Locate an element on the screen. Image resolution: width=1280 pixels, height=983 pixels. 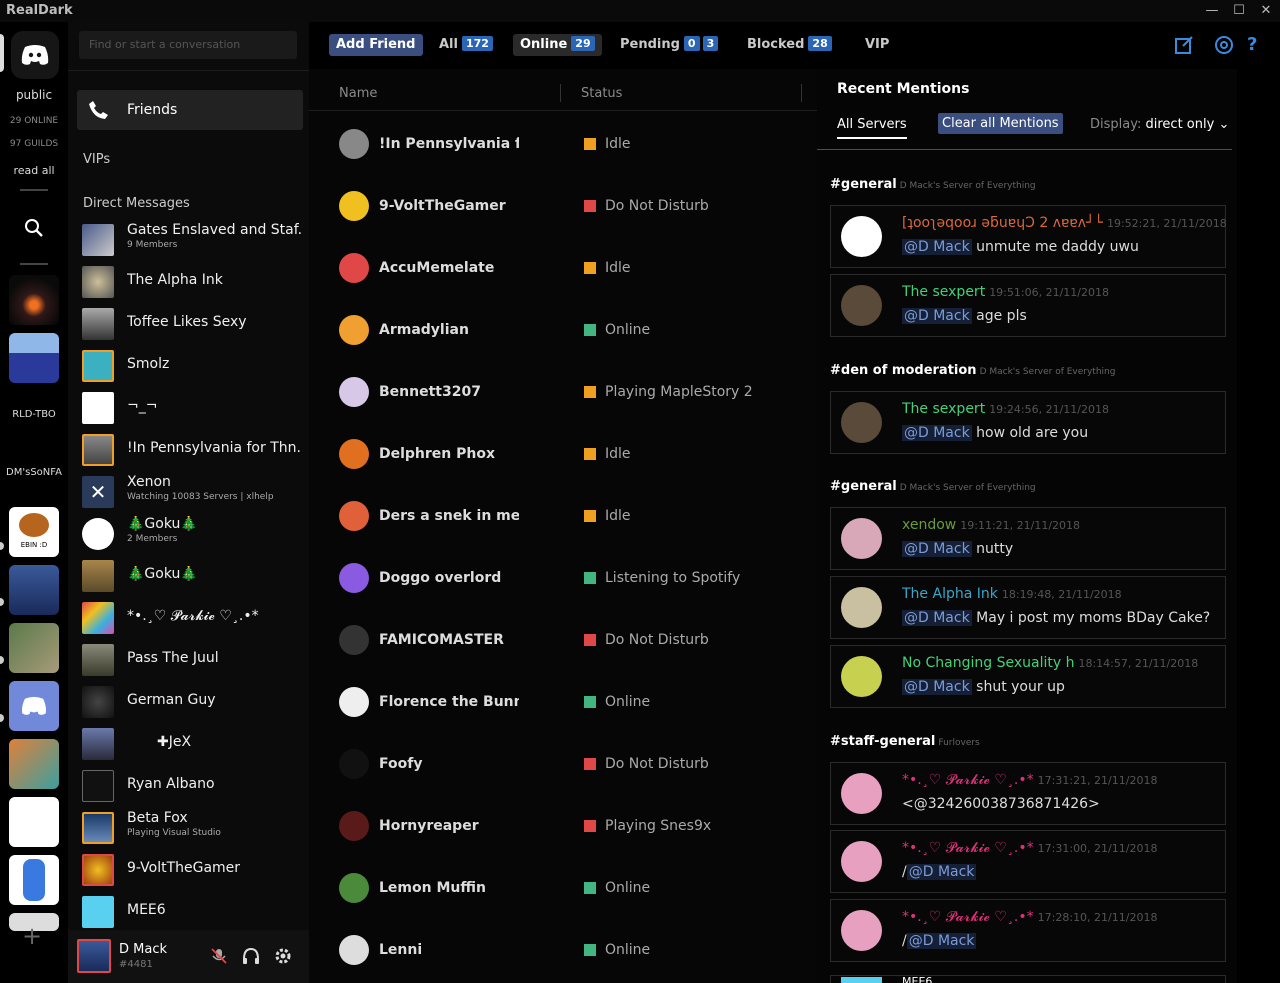
dm-item: German Guy is located at coordinates (193, 702).